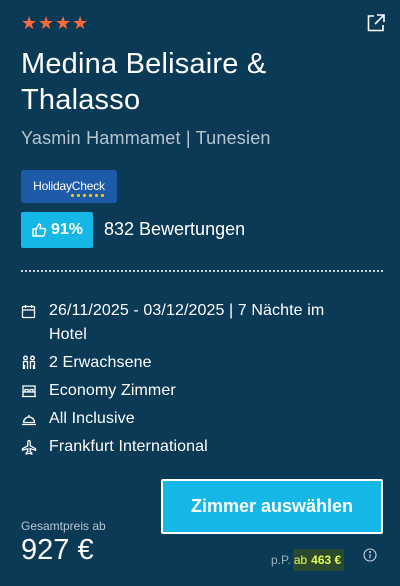 The image size is (400, 586). What do you see at coordinates (112, 390) in the screenshot?
I see `detail-room-text: Economy Zimmer` at bounding box center [112, 390].